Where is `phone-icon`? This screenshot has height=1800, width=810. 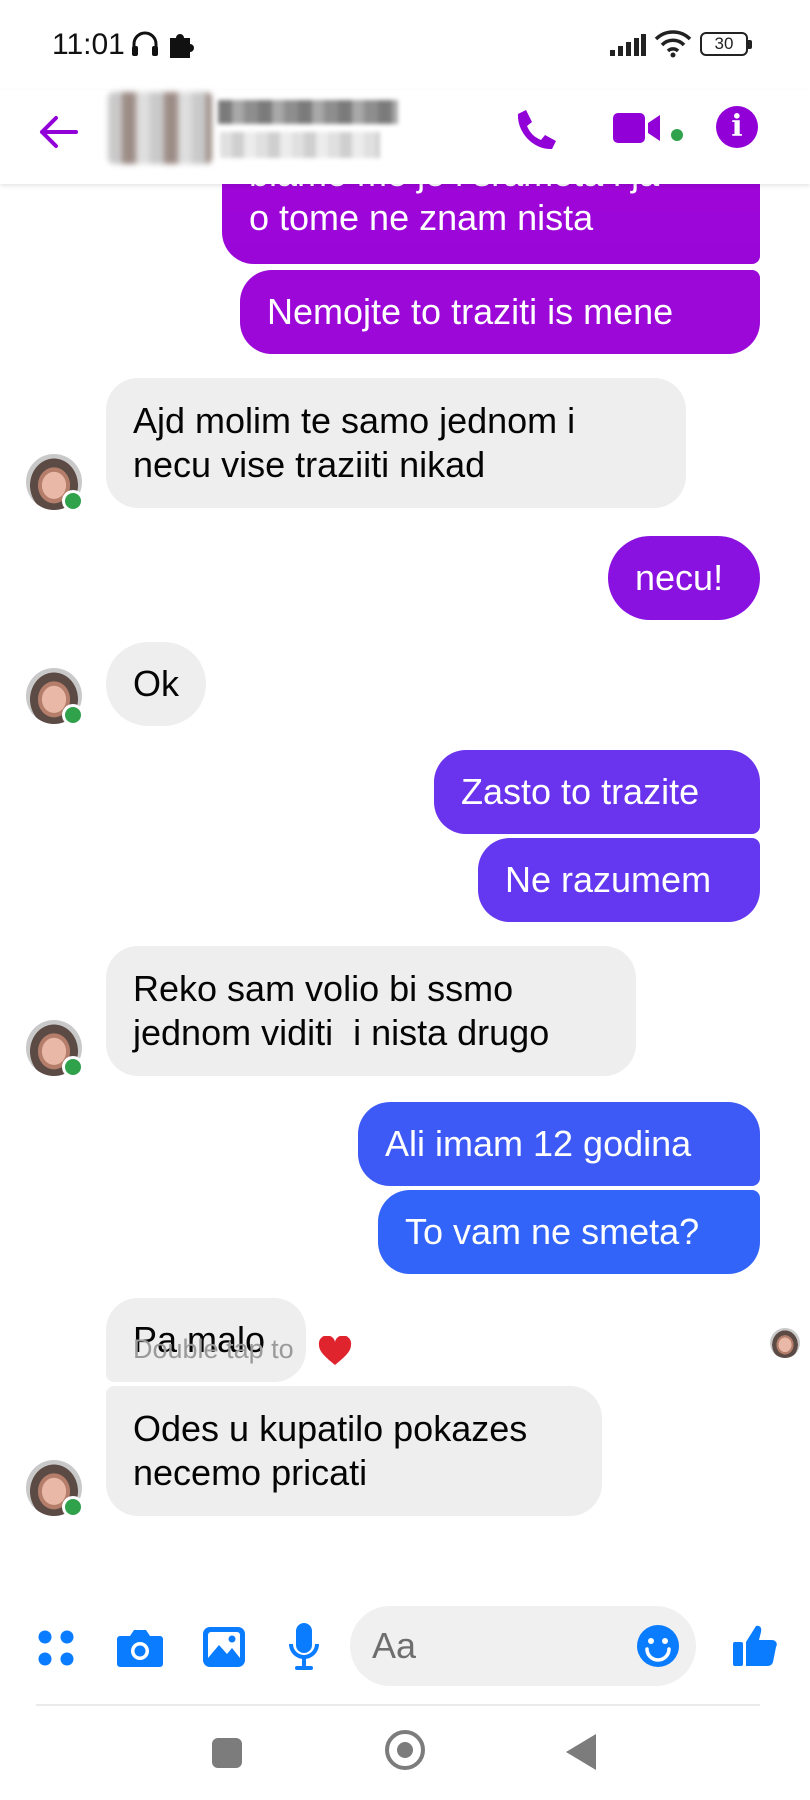
phone-icon is located at coordinates (537, 129).